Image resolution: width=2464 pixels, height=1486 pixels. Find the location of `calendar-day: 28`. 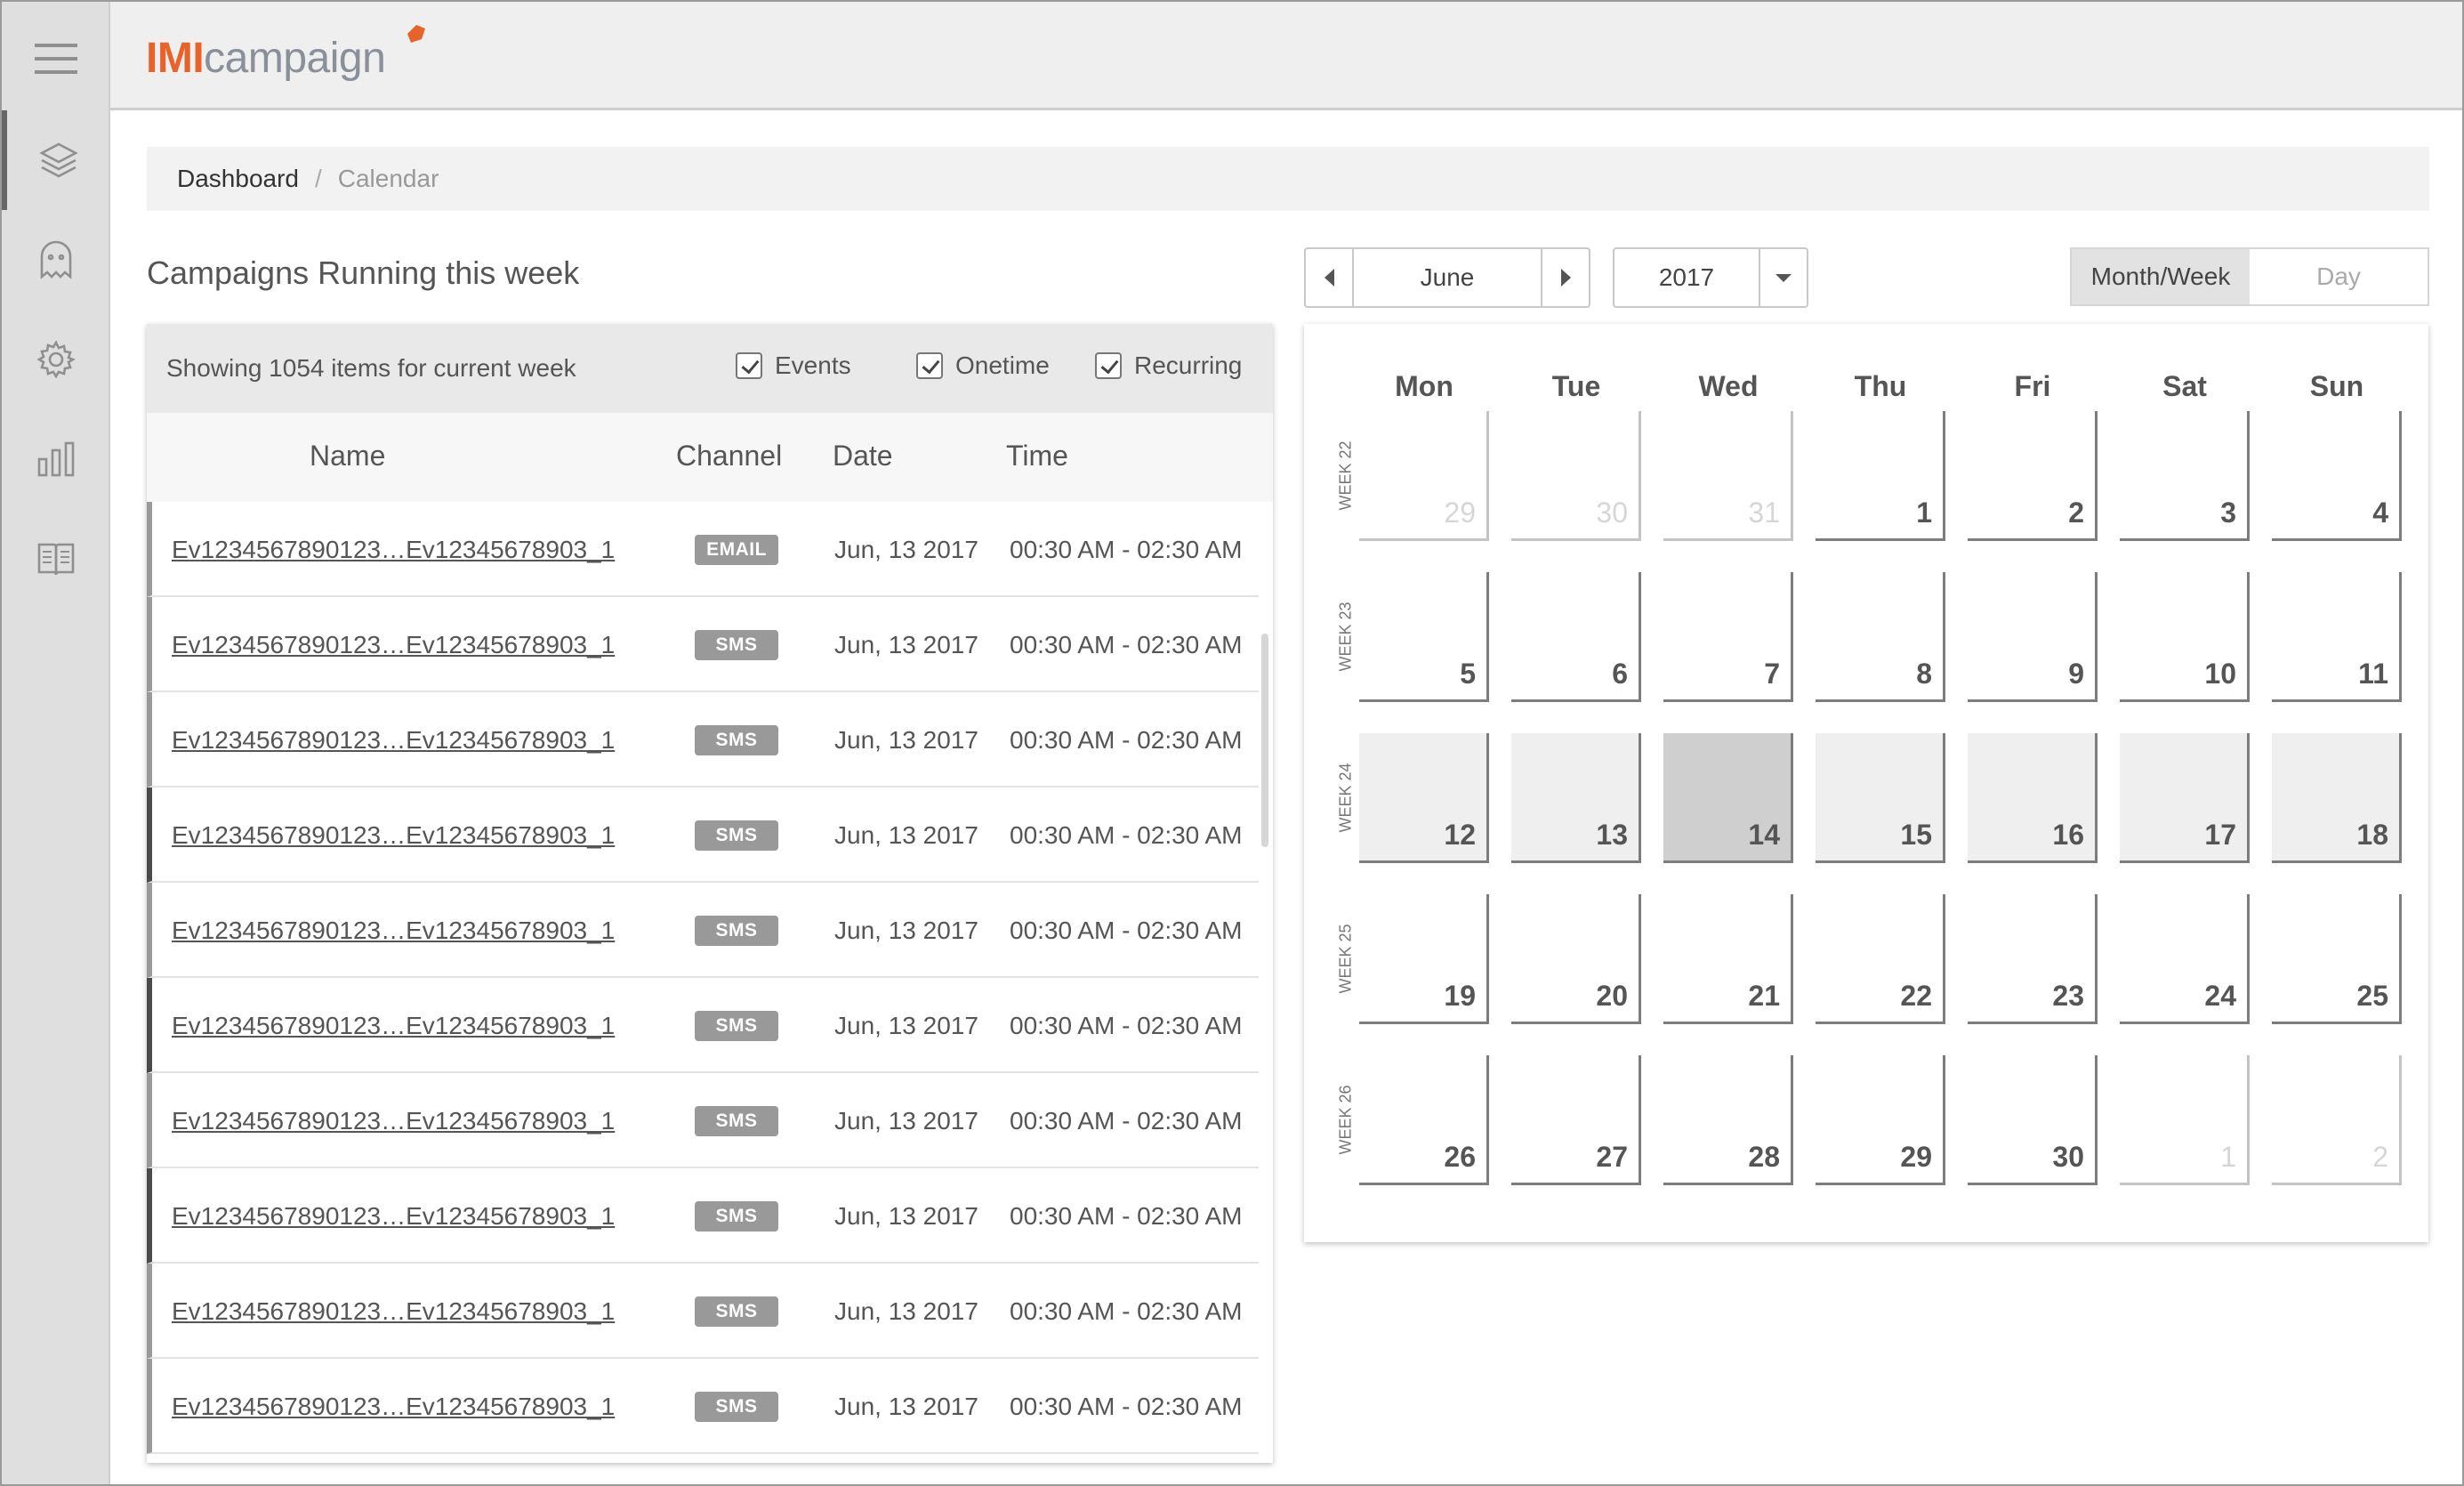

calendar-day: 28 is located at coordinates (1728, 1120).